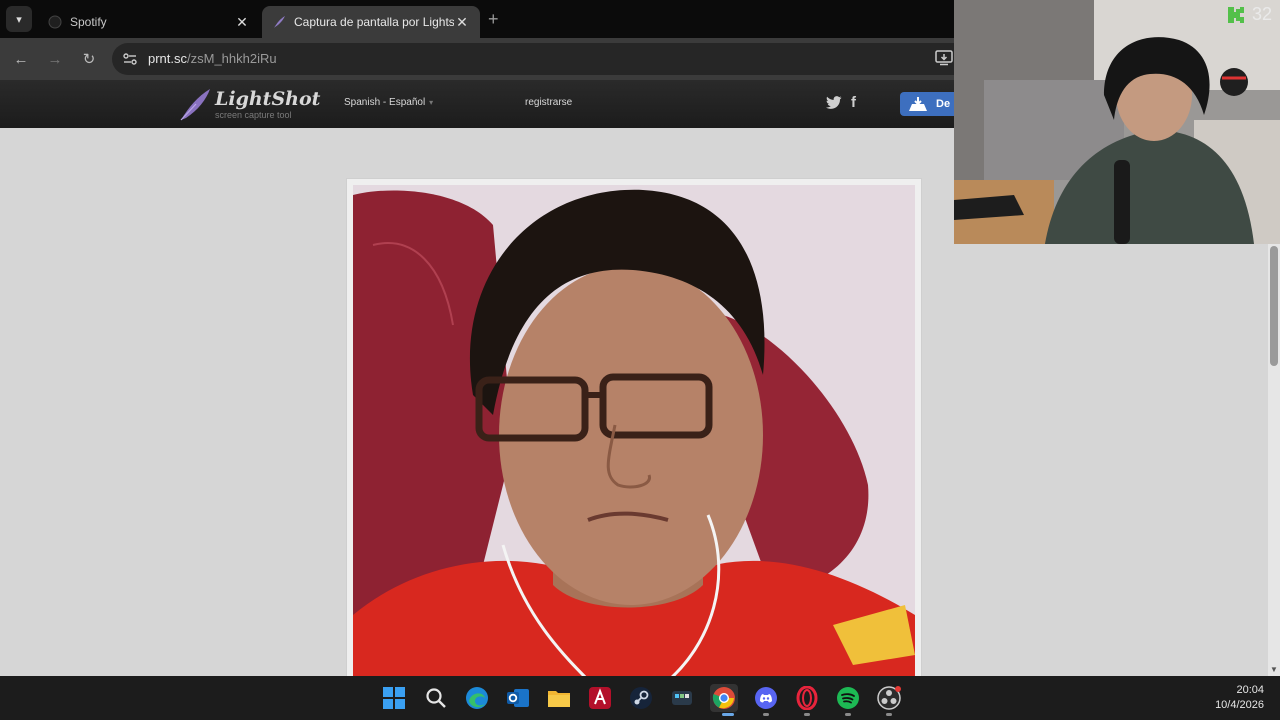  What do you see at coordinates (559, 698) in the screenshot?
I see `file-explorer-icon` at bounding box center [559, 698].